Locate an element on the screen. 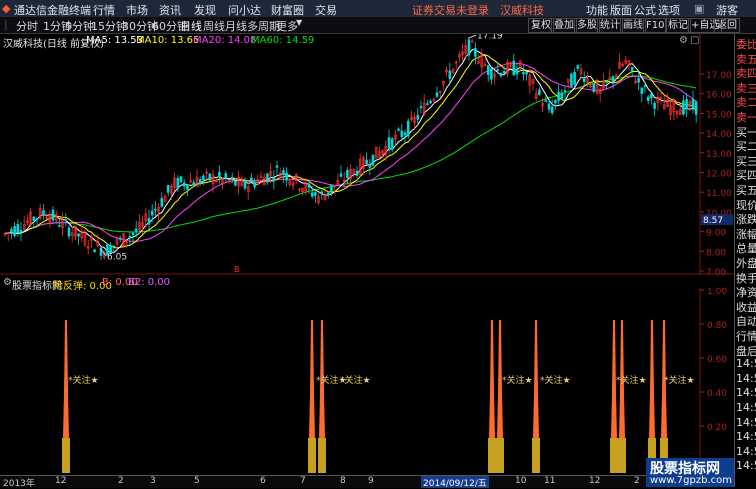 The width and height of the screenshot is (756, 489). menu-gongshi: 公式 is located at coordinates (645, 10).